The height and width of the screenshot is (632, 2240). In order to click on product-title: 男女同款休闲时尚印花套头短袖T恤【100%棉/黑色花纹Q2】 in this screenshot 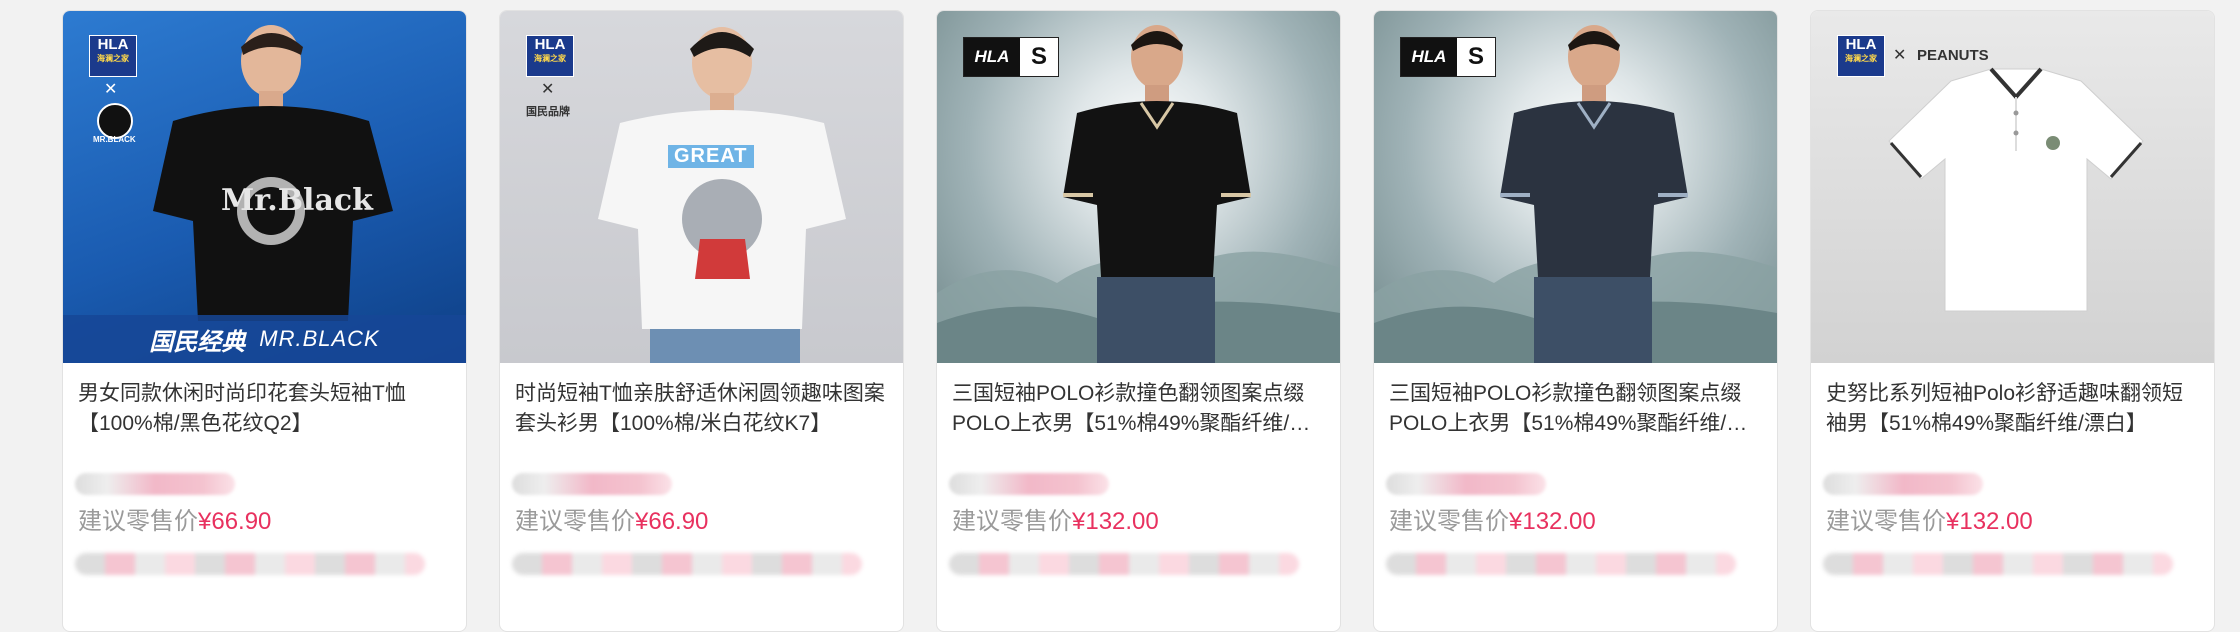, I will do `click(264, 409)`.